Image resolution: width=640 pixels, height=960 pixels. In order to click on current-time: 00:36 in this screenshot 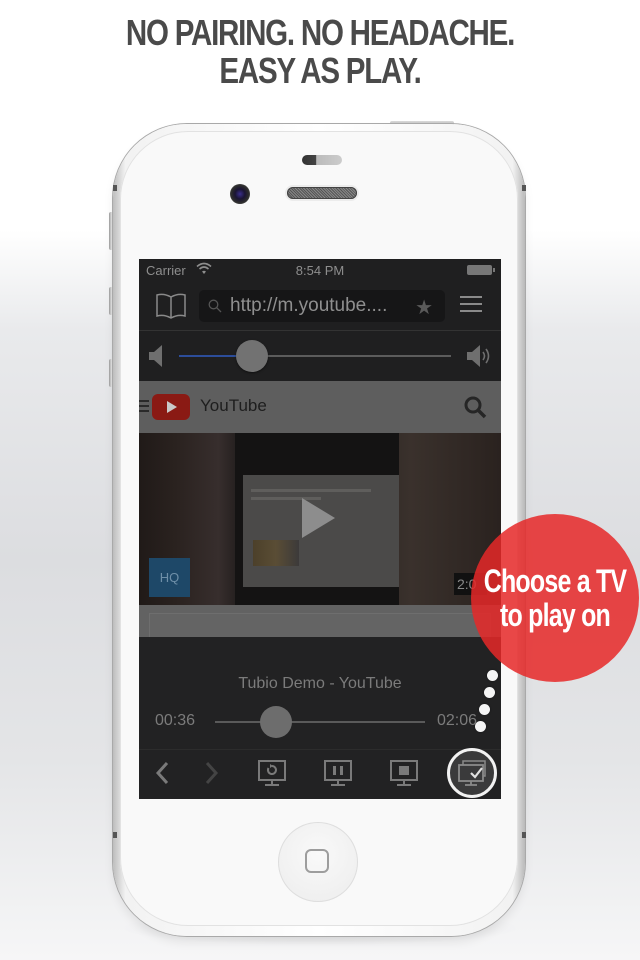, I will do `click(175, 720)`.